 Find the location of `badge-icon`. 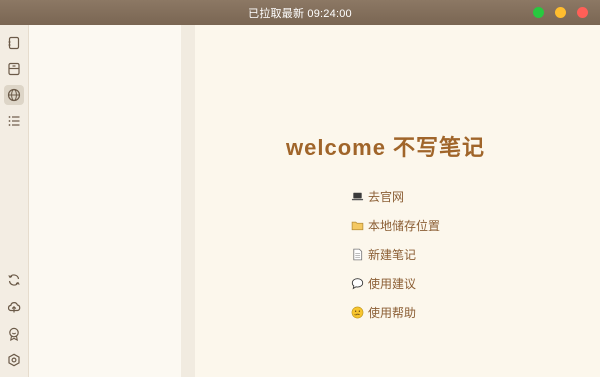

badge-icon is located at coordinates (14, 334).